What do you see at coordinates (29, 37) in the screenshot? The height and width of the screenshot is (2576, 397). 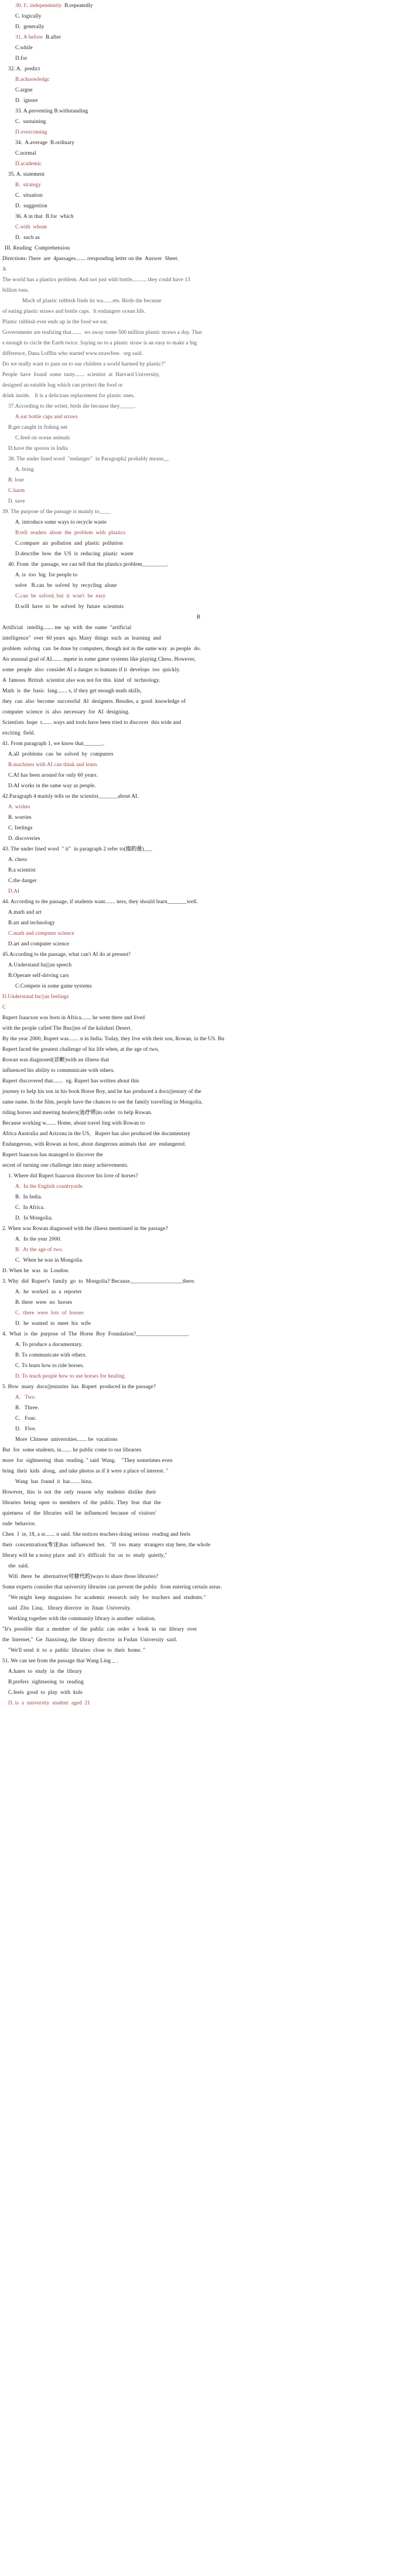 I see `answer-key: 31. A before` at bounding box center [29, 37].